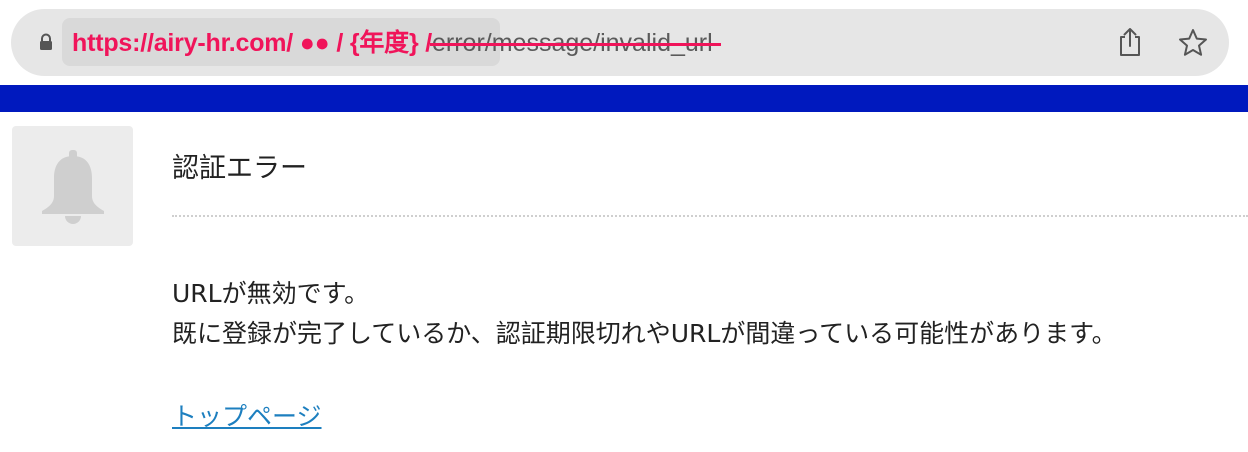  Describe the element at coordinates (73, 187) in the screenshot. I see `bell-icon` at that location.